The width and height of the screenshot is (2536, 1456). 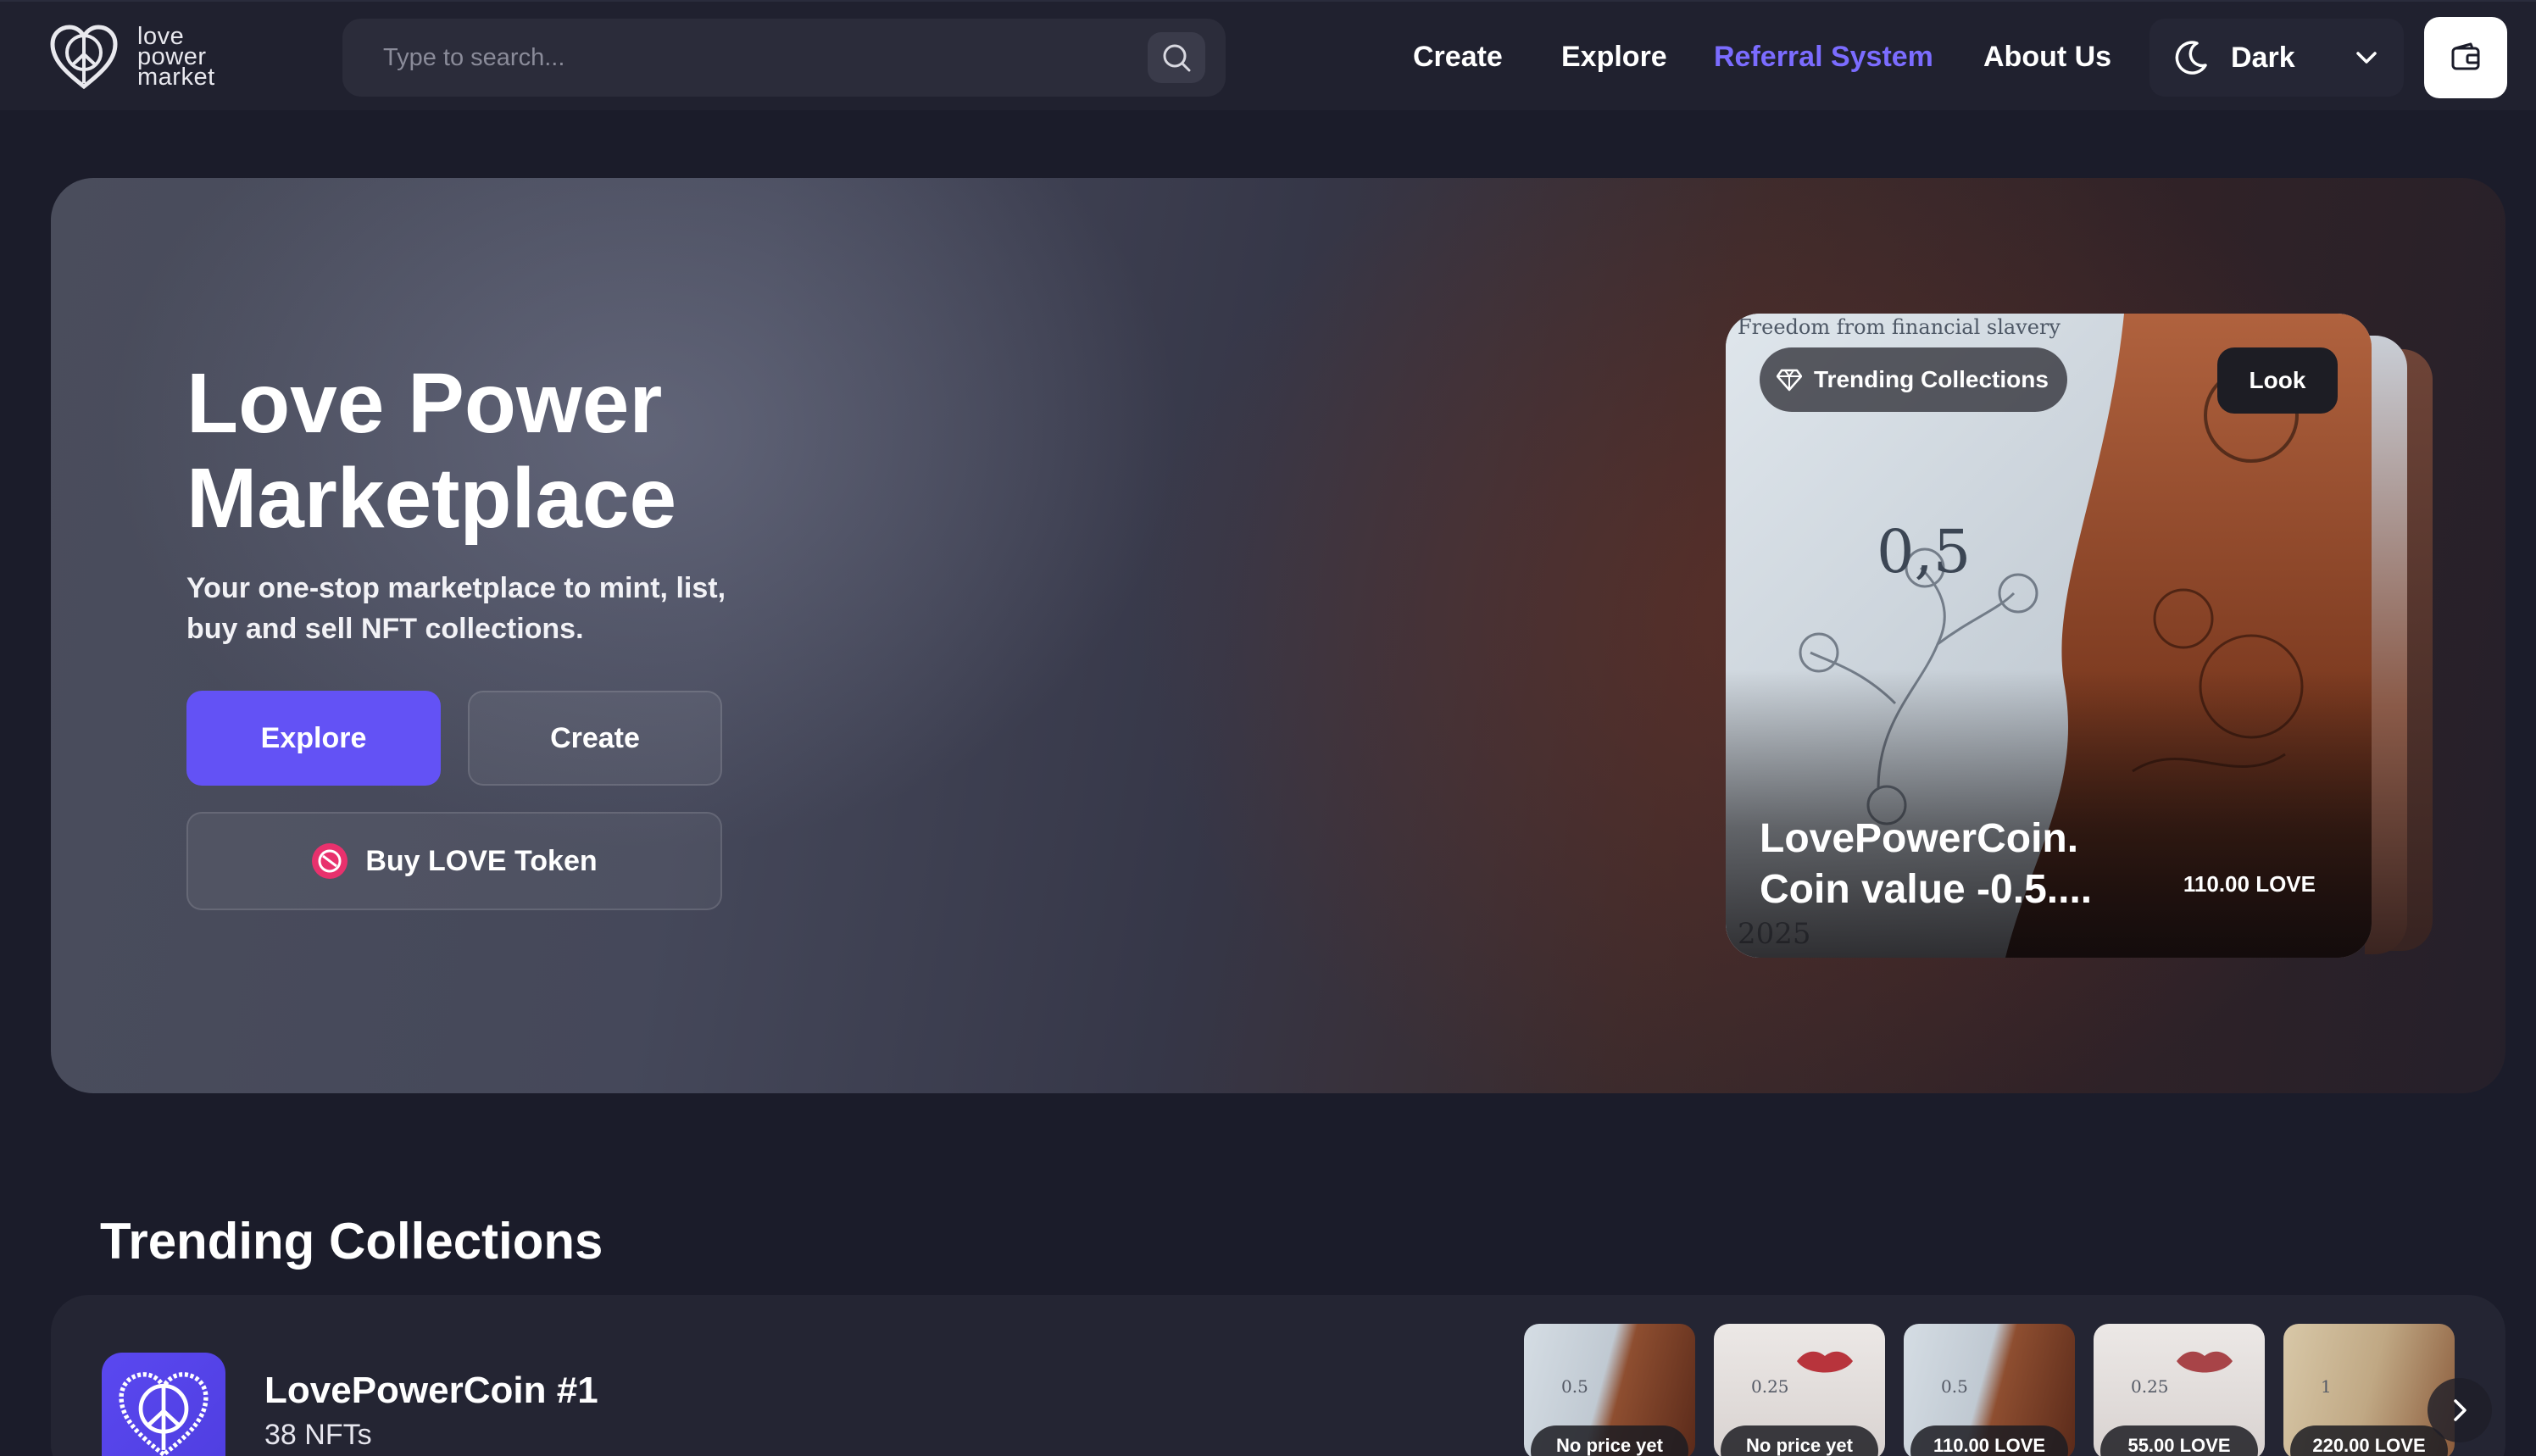 What do you see at coordinates (1614, 57) in the screenshot?
I see `nav-explore: Explore` at bounding box center [1614, 57].